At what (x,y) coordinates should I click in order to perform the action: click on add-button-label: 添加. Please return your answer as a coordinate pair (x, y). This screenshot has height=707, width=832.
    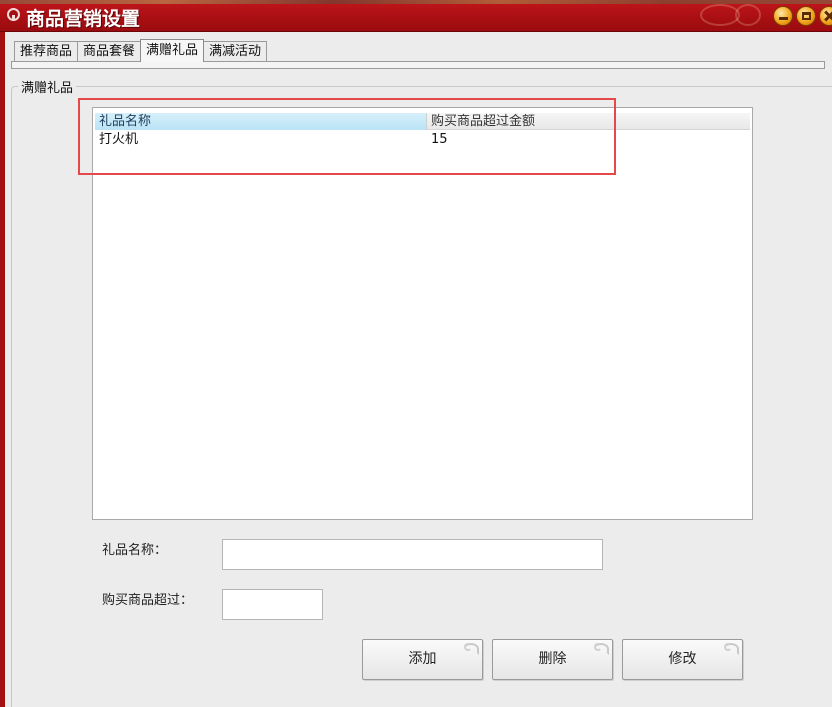
    Looking at the image, I should click on (422, 659).